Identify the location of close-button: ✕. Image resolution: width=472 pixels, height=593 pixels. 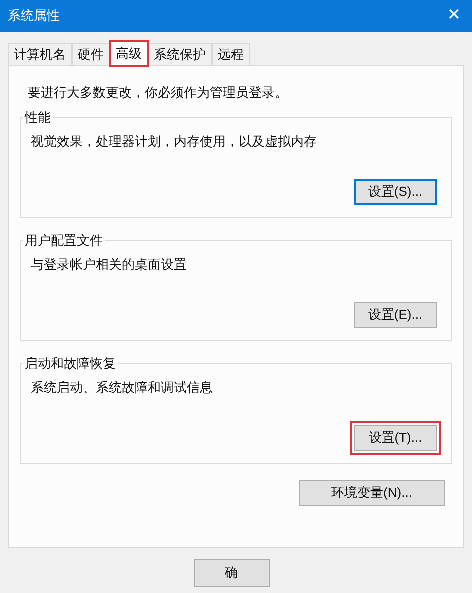
(454, 16).